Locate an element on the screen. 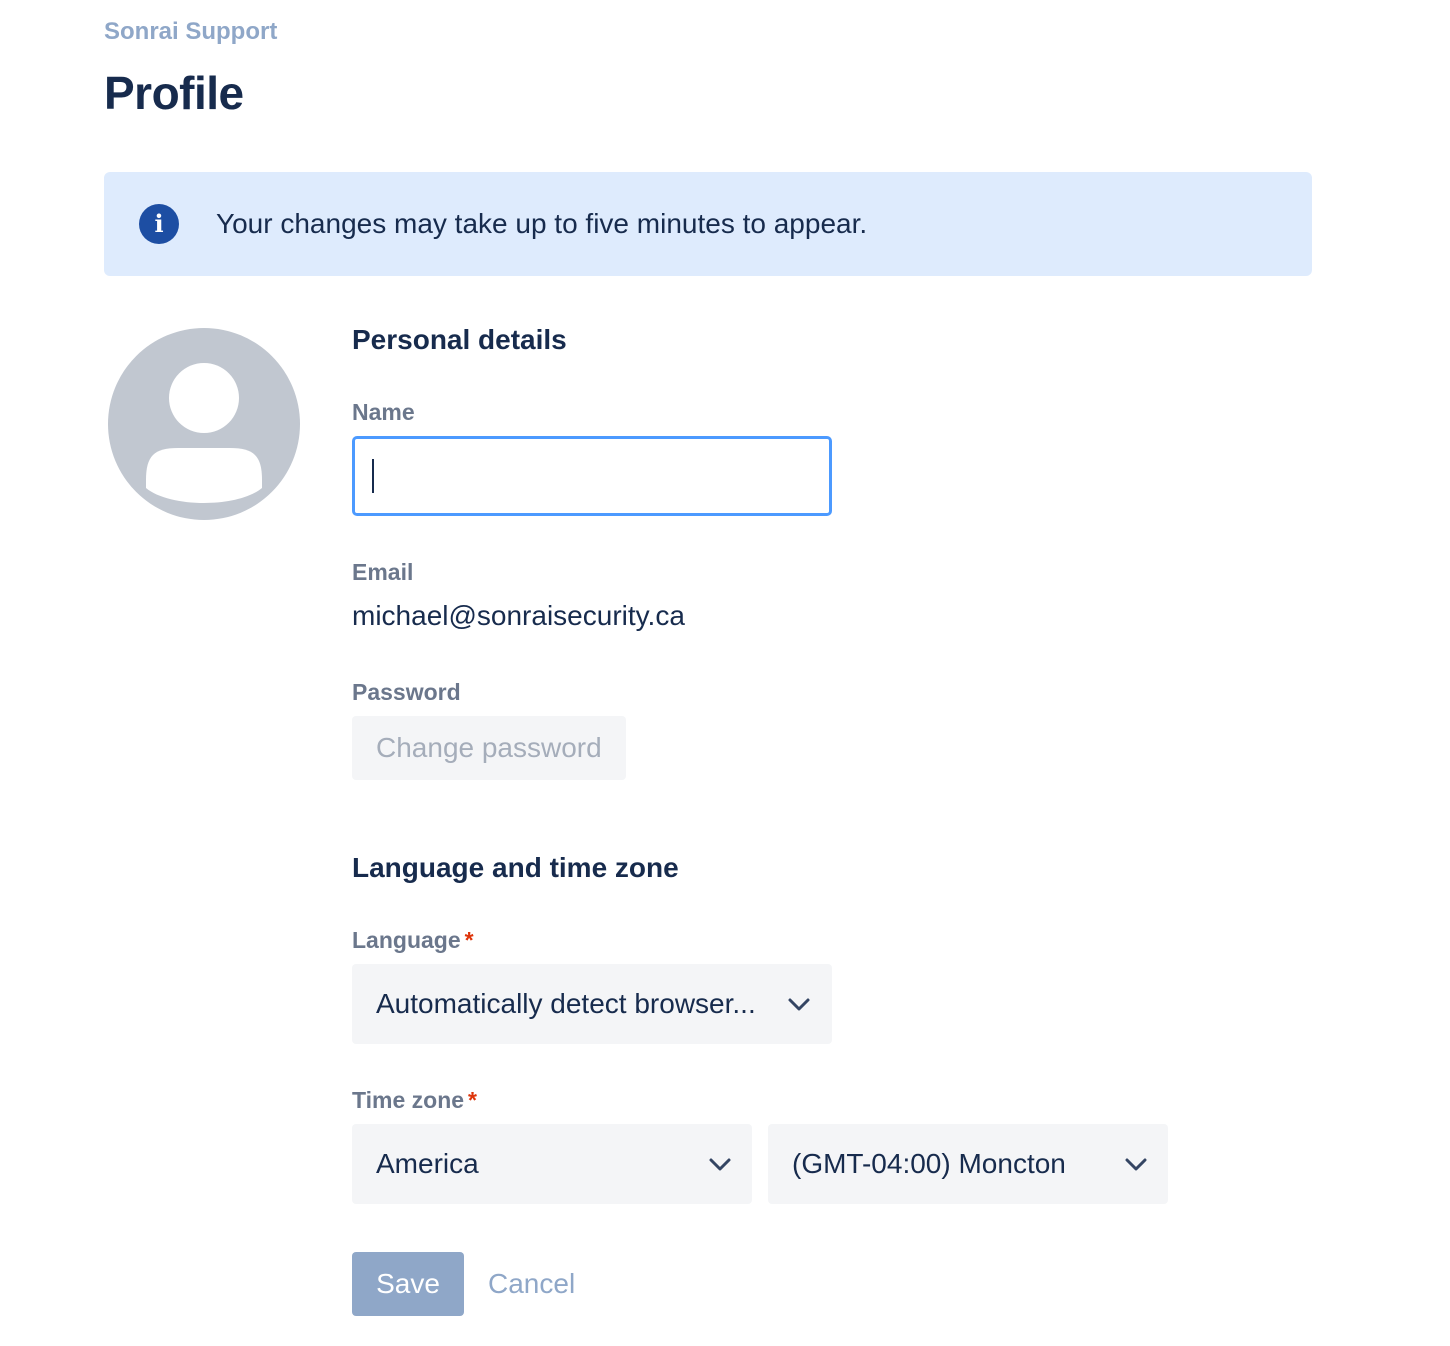 This screenshot has height=1346, width=1450. page-title: Profile is located at coordinates (174, 93).